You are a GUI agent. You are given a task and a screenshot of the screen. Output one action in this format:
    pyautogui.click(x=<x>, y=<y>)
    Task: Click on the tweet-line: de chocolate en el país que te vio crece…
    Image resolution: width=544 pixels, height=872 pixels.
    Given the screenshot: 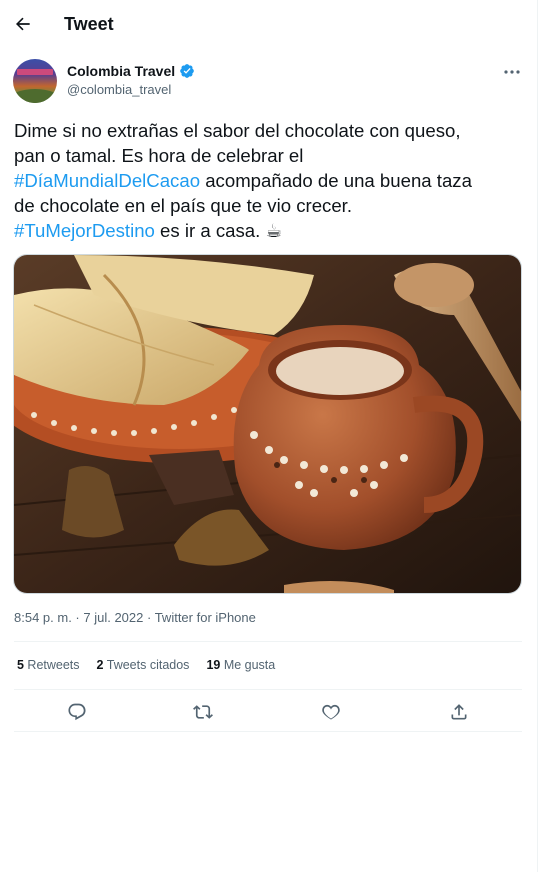 What is the action you would take?
    pyautogui.click(x=183, y=205)
    